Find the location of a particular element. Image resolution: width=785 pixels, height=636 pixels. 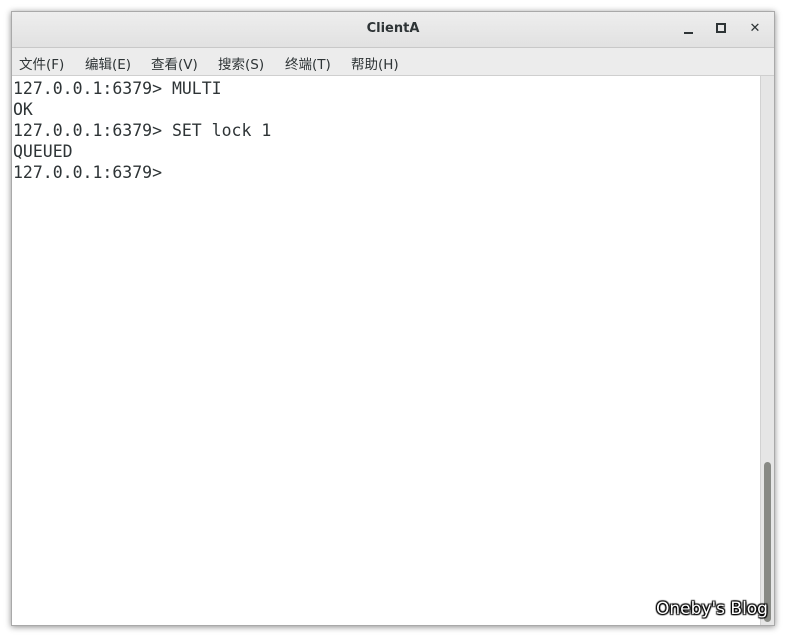

minimize-button is located at coordinates (688, 29).